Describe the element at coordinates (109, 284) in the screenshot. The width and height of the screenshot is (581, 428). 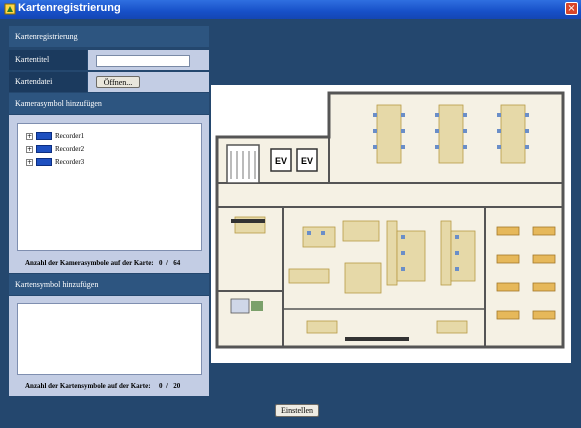
I see `map-symbol-section-header: Kartensymbol hinzufügen` at that location.